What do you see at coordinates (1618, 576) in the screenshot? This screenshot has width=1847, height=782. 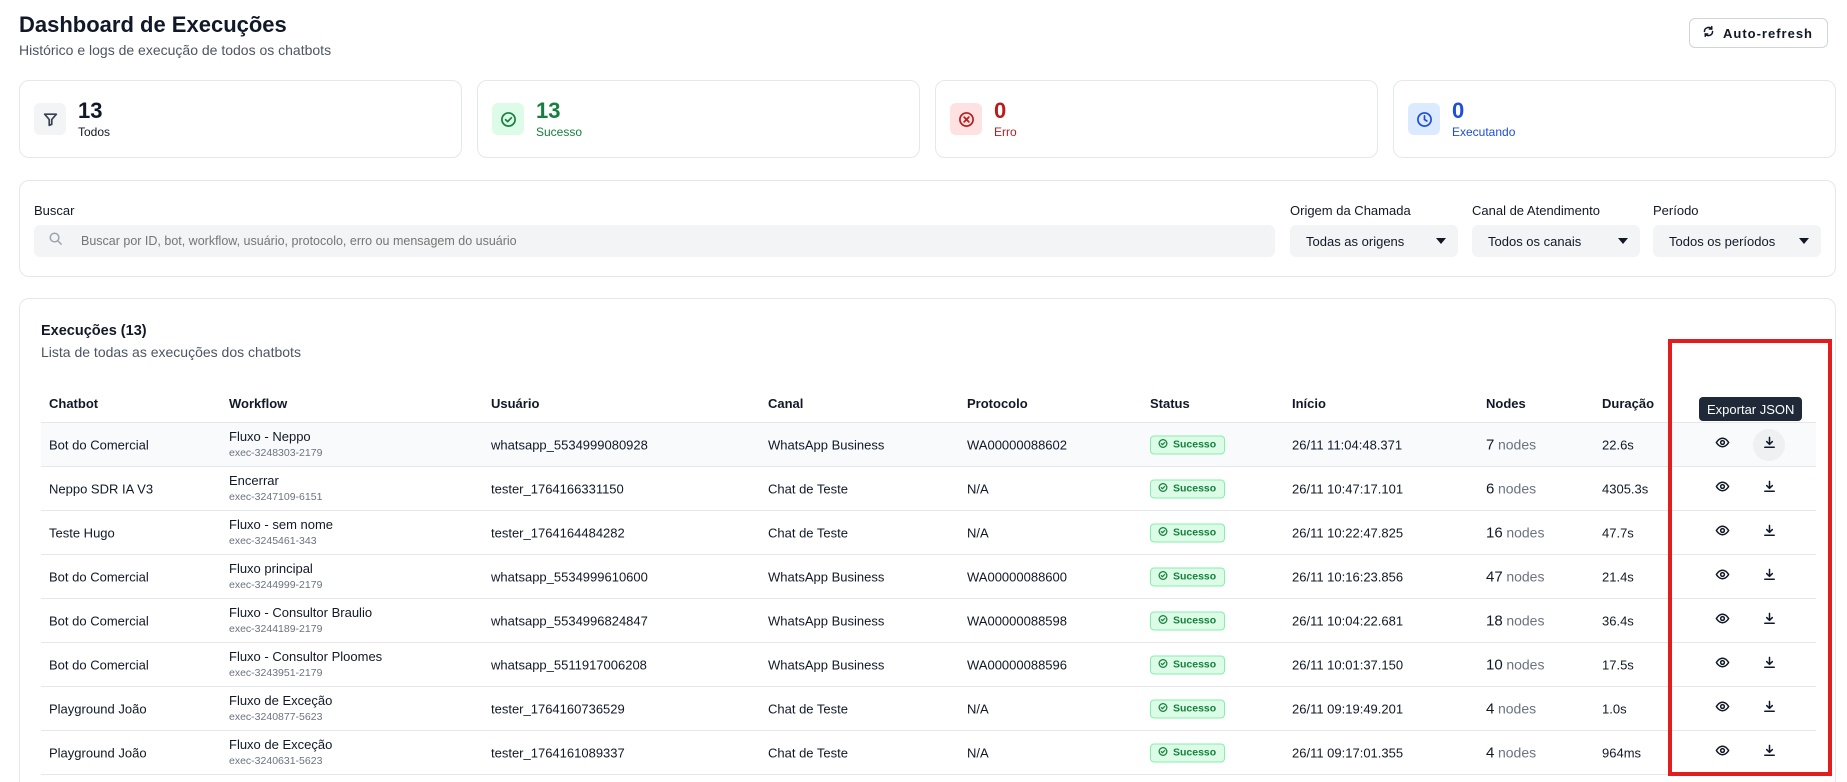 I see `cell-duracao: 21.4s` at bounding box center [1618, 576].